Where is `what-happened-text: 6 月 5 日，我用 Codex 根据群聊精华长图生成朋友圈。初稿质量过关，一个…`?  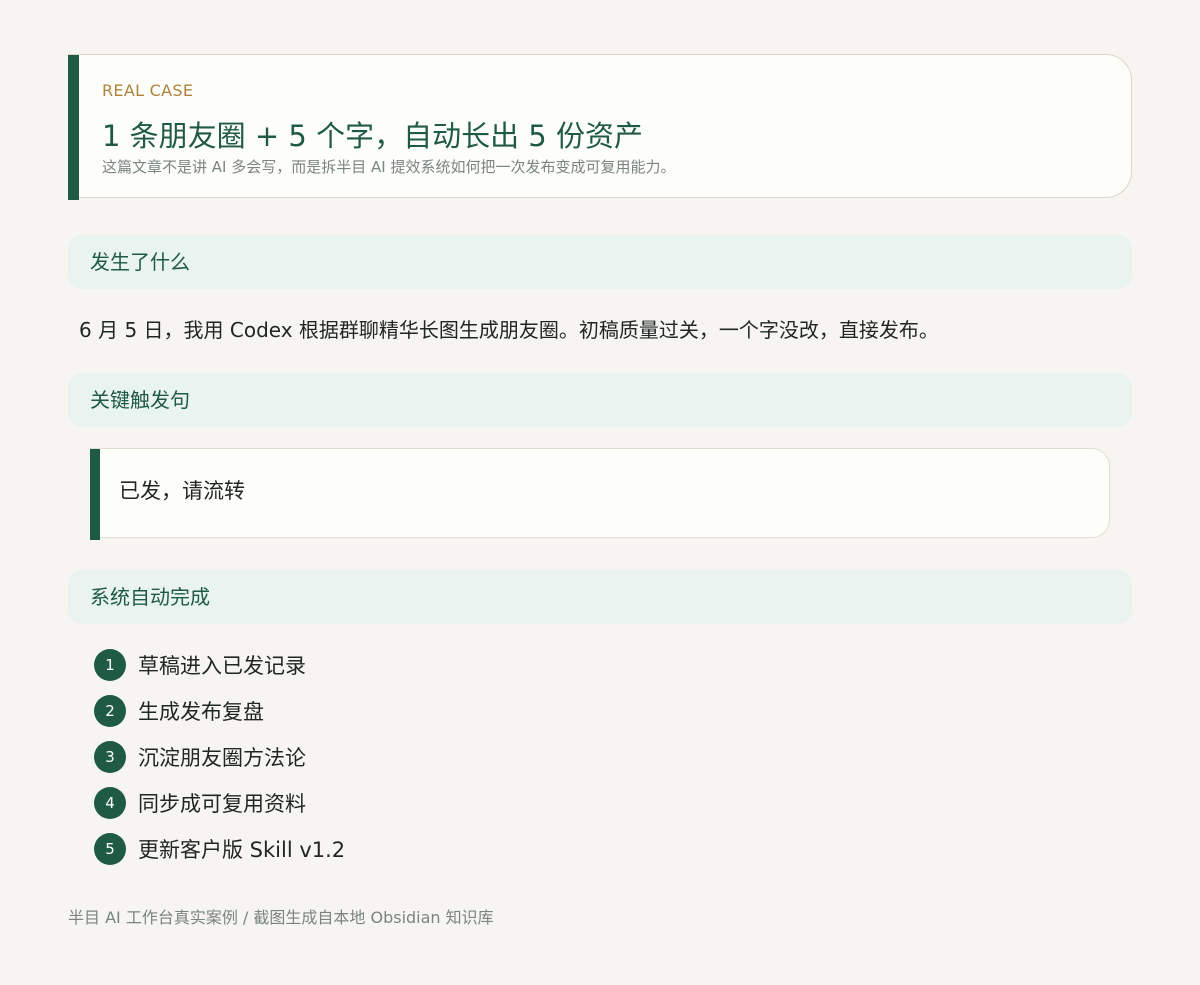
what-happened-text: 6 月 5 日，我用 Codex 根据群聊精华长图生成朋友圈。初稿质量过关，一个… is located at coordinates (509, 330).